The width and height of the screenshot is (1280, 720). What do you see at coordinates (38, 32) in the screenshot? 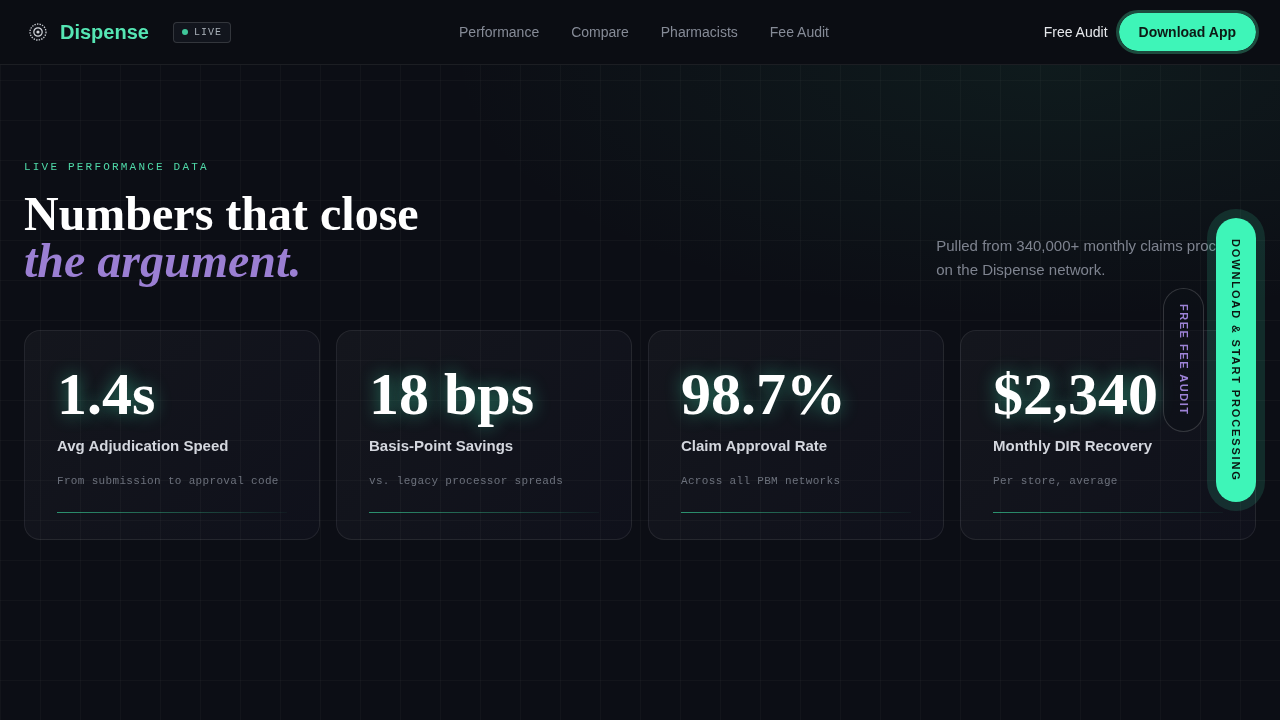
I see `logo-icon` at bounding box center [38, 32].